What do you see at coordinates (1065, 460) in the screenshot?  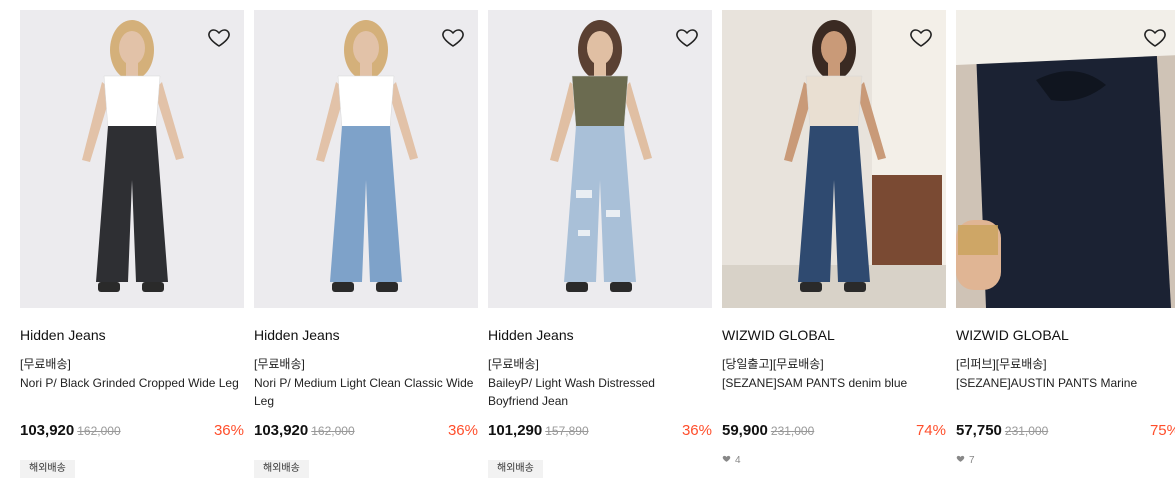 I see `like-count: 7` at bounding box center [1065, 460].